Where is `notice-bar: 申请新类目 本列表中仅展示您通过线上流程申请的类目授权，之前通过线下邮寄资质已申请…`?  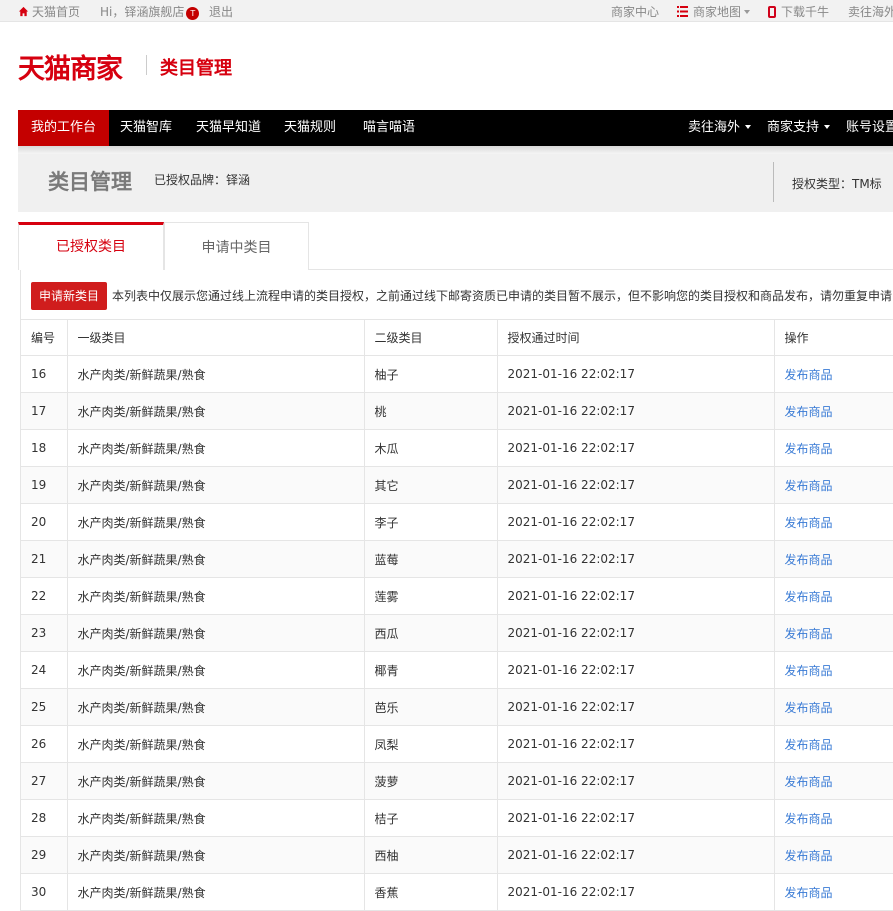 notice-bar: 申请新类目 本列表中仅展示您通过线上流程申请的类目授权，之前通过线下邮寄资质已申请… is located at coordinates (461, 296).